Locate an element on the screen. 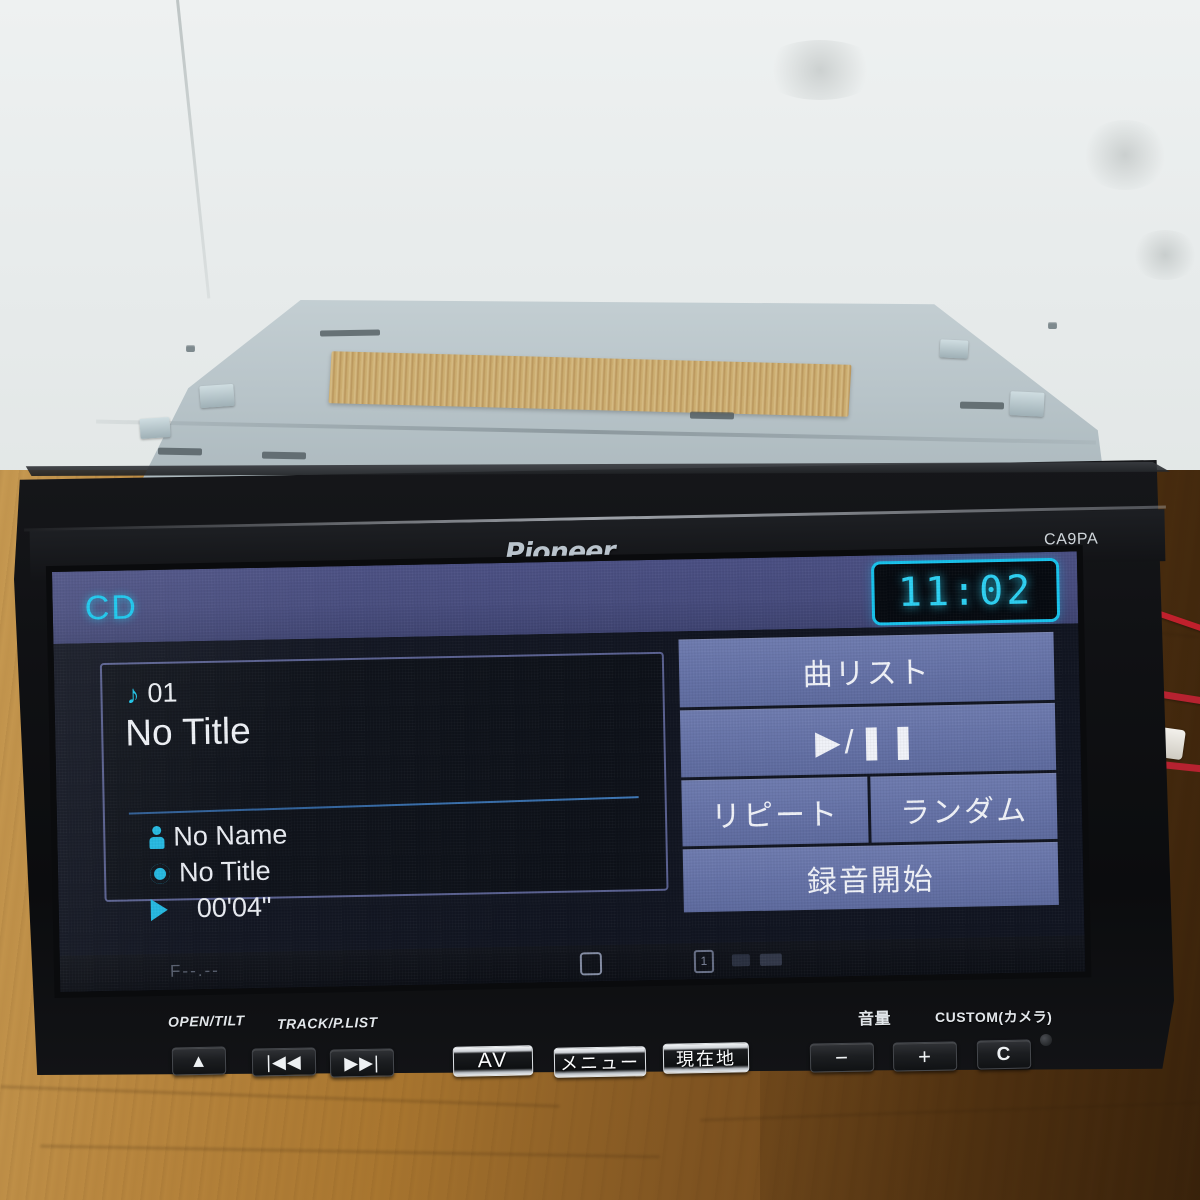 Image resolution: width=1200 pixels, height=1200 pixels. current-location-button: 現在地 is located at coordinates (706, 1058).